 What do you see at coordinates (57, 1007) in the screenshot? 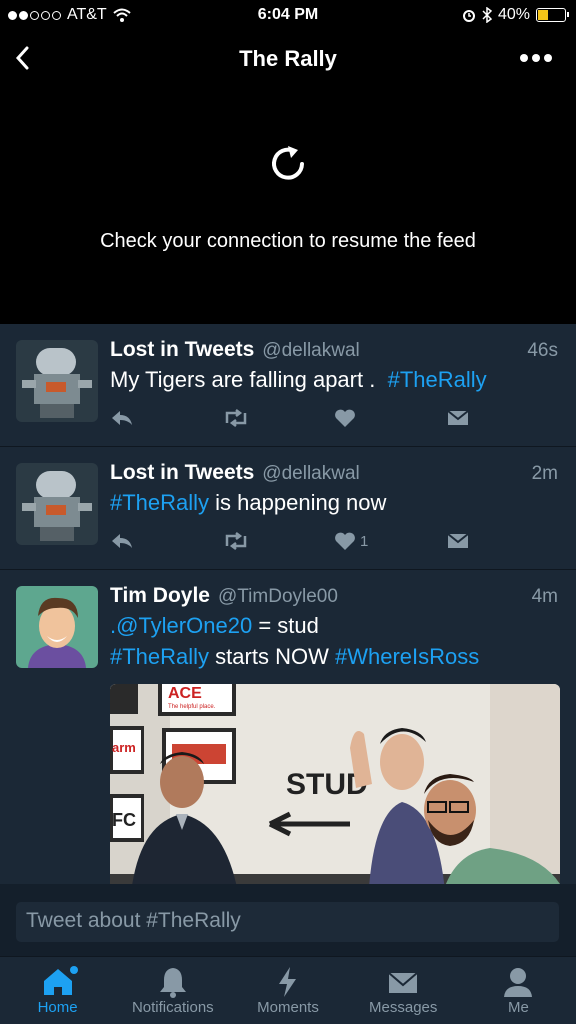
I see `tab-label: Home` at bounding box center [57, 1007].